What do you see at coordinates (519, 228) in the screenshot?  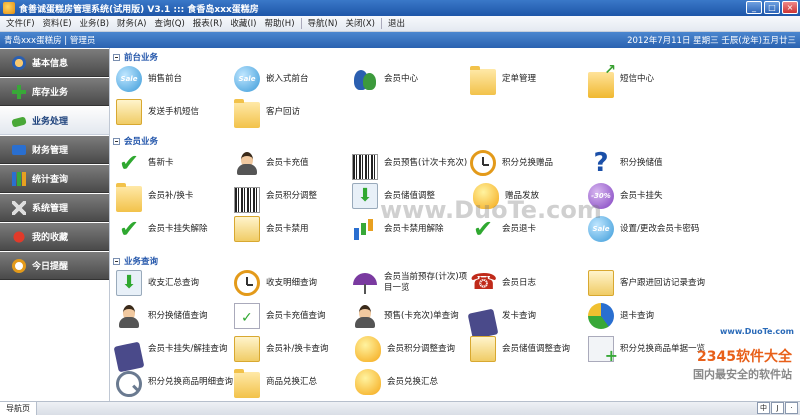 I see `tile-label: 会员退卡` at bounding box center [519, 228].